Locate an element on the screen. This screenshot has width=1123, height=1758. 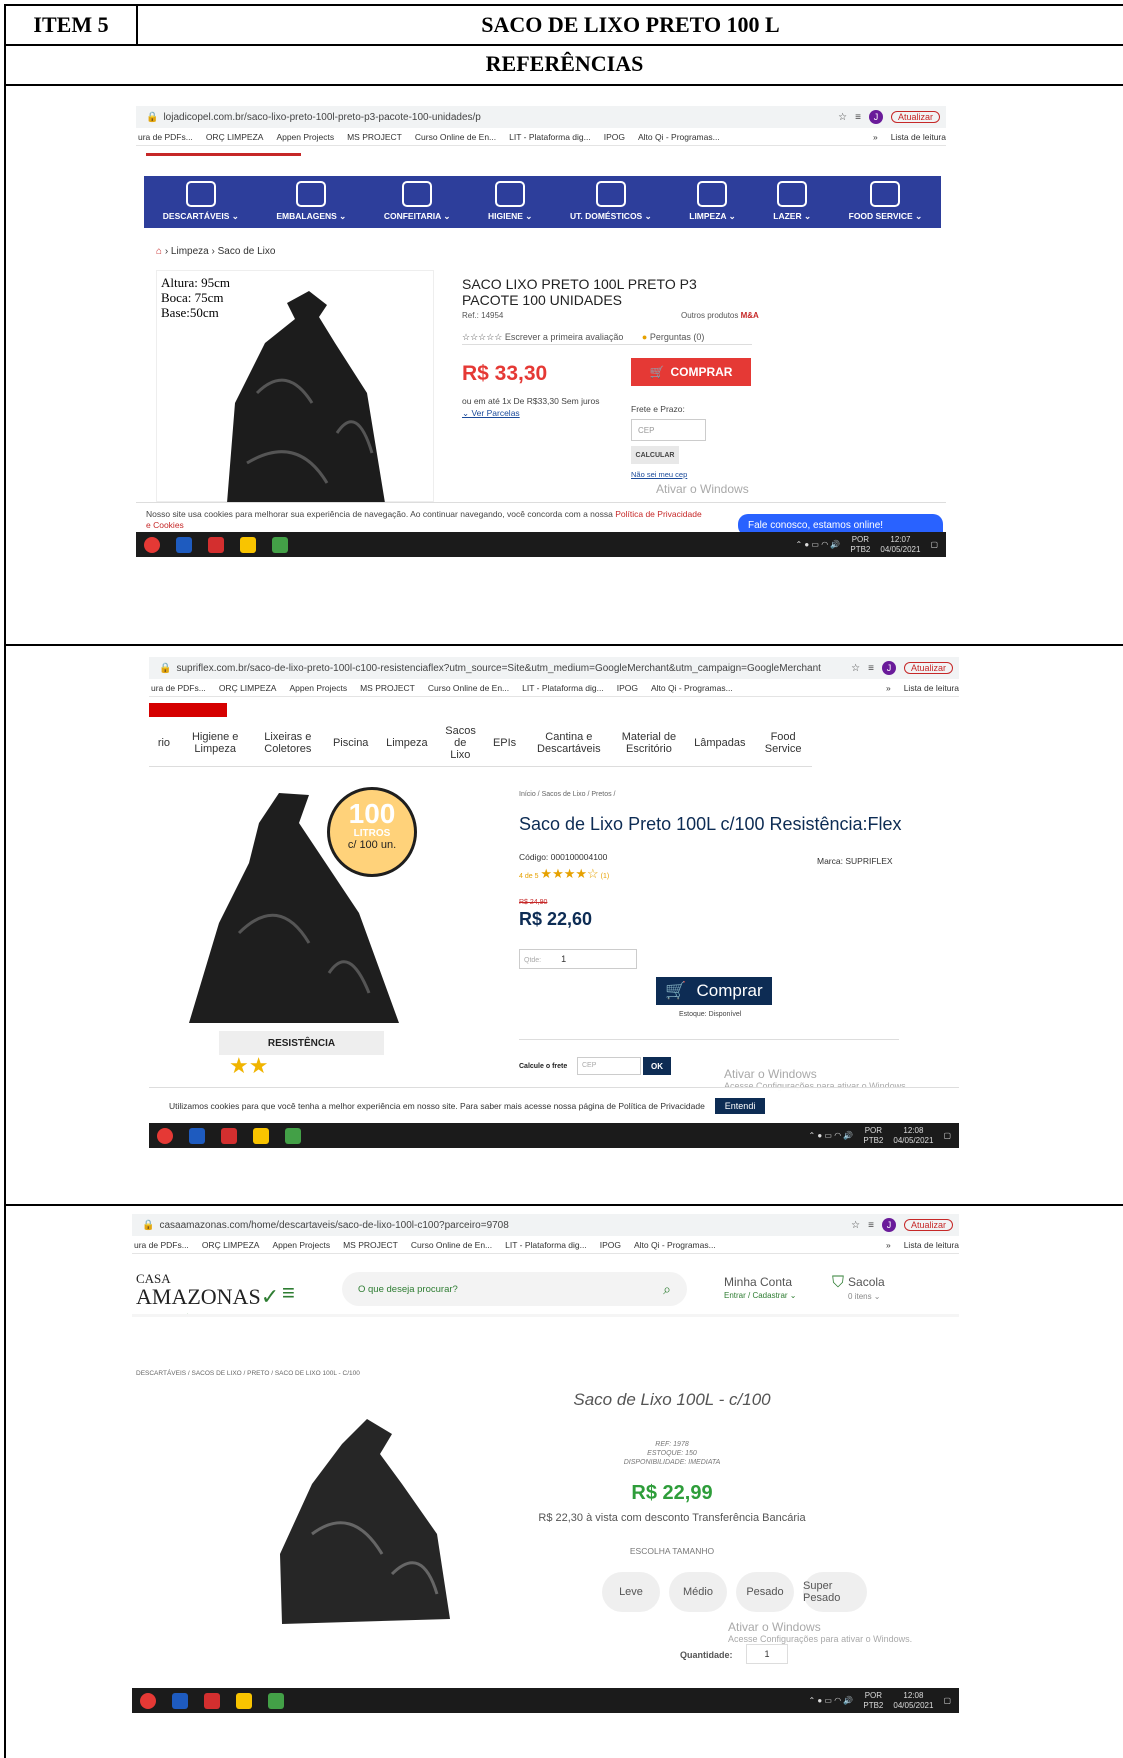
breadcrumb: Início / Sacos de Lixo / Pretos / is located at coordinates (567, 794).